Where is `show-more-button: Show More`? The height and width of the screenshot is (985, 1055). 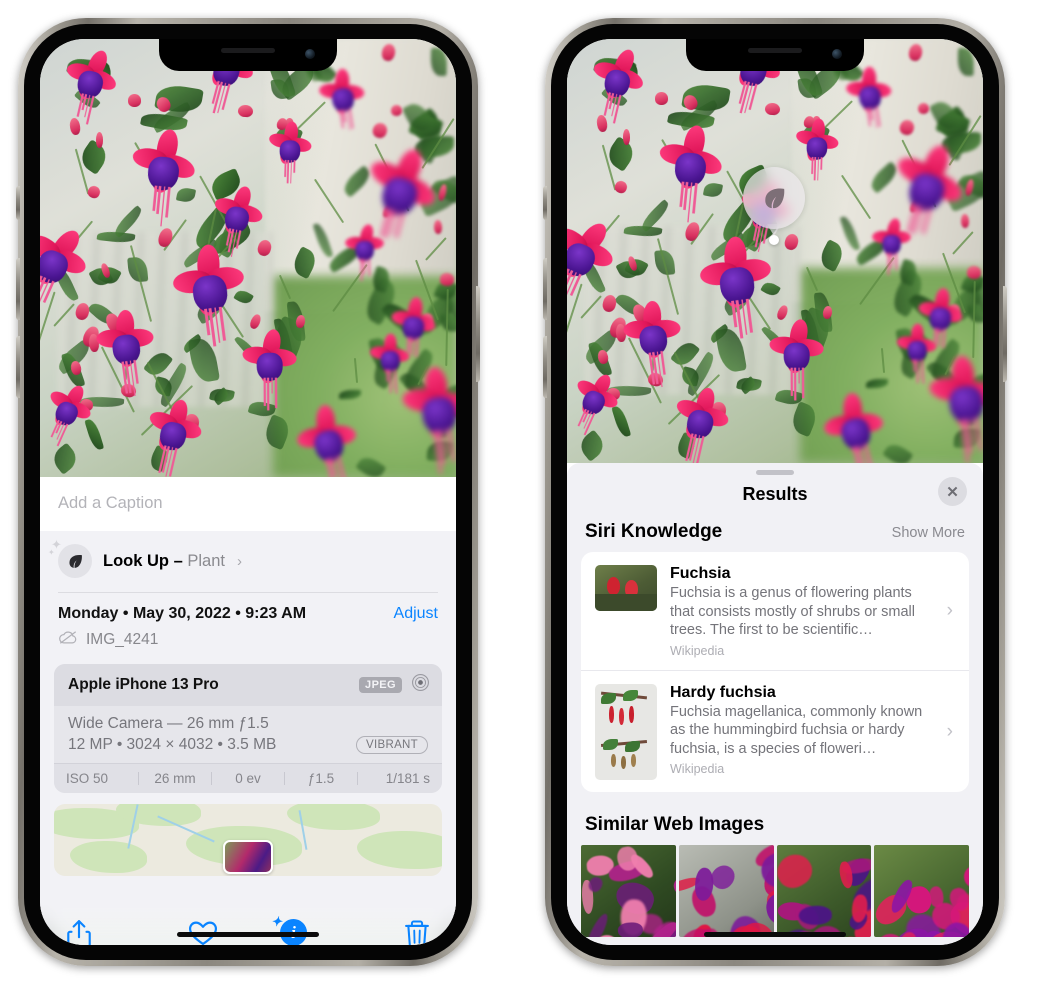 show-more-button: Show More is located at coordinates (928, 533).